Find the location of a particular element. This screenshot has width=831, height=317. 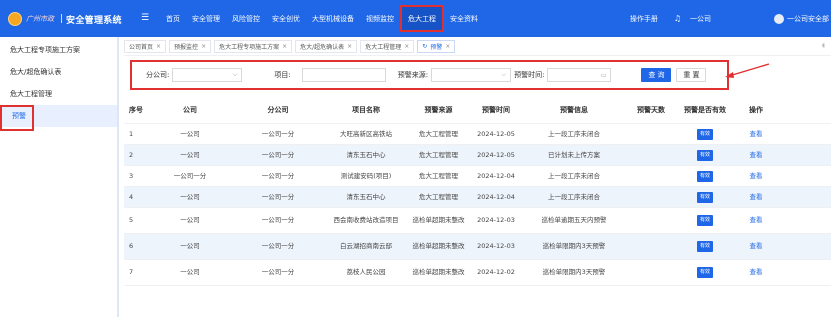

header-action: 操作 is located at coordinates (756, 110).